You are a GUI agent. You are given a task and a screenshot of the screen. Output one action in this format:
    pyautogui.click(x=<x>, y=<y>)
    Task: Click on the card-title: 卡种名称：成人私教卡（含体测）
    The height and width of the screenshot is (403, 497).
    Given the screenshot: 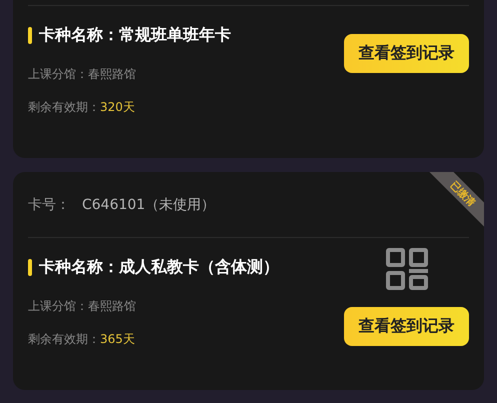 What is the action you would take?
    pyautogui.click(x=159, y=267)
    